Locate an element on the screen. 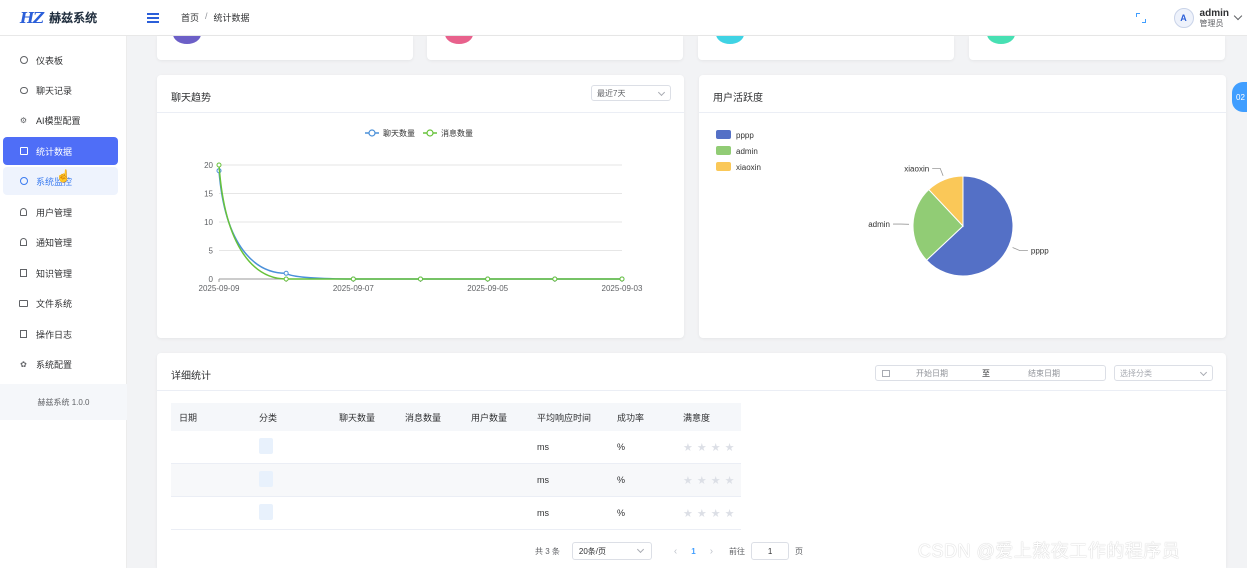 The image size is (1247, 568). sidebar-item-user-management: 用户管理 is located at coordinates (60, 212).